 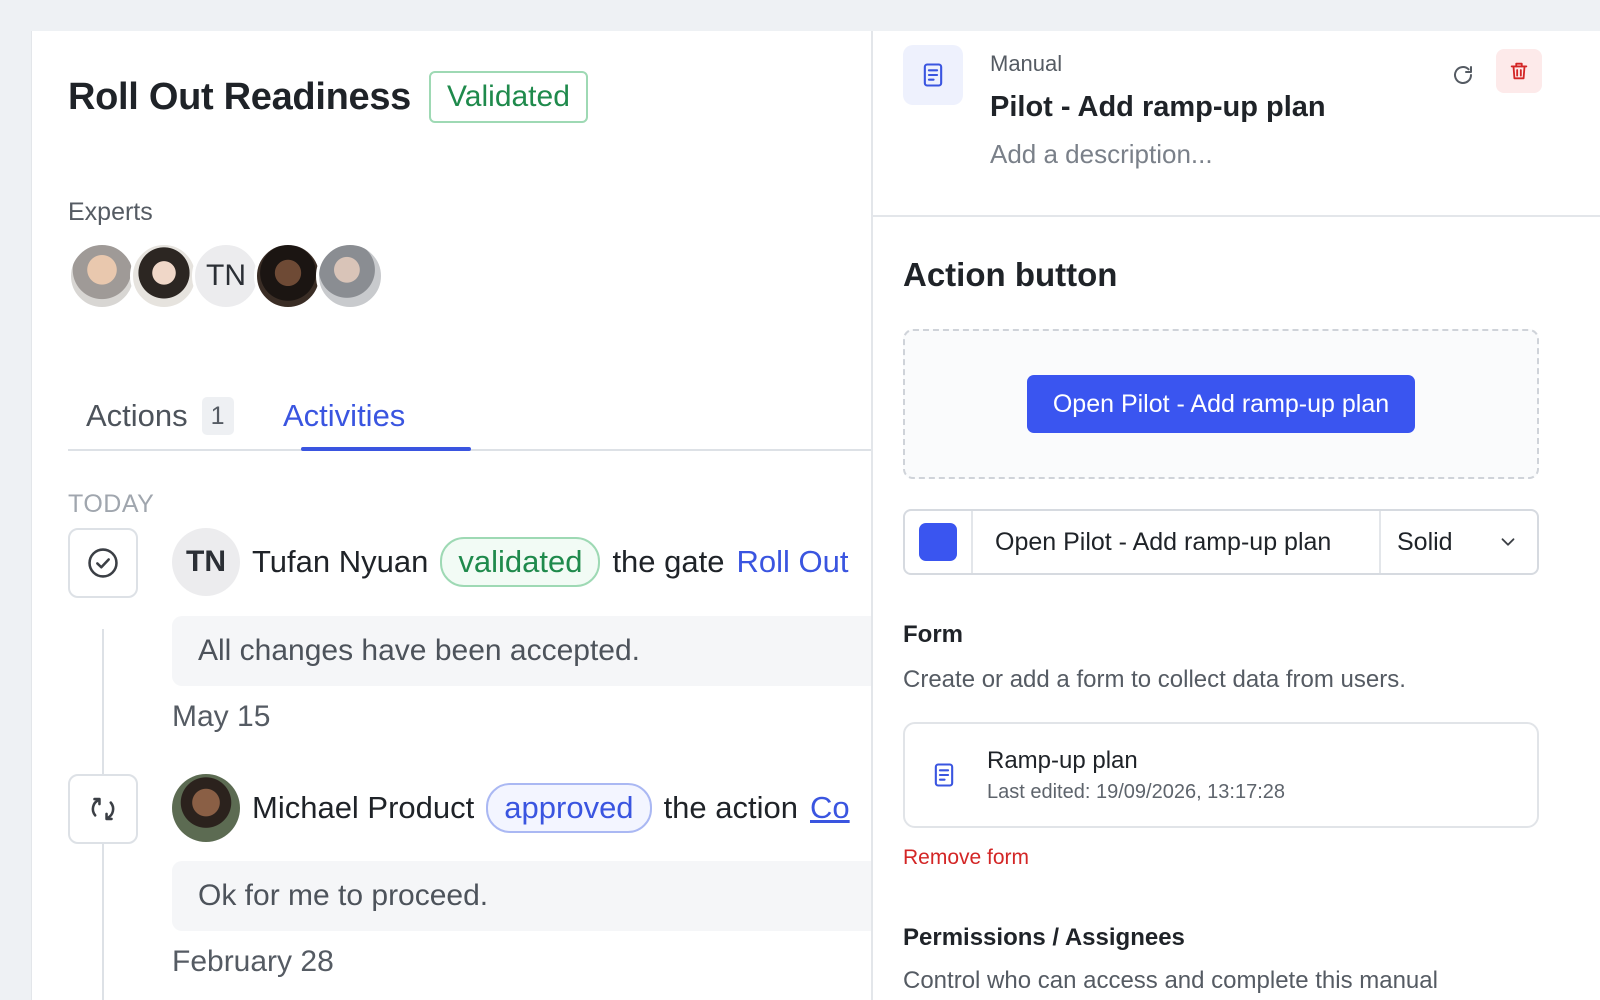 What do you see at coordinates (569, 808) in the screenshot?
I see `activity-verb-badge: approved` at bounding box center [569, 808].